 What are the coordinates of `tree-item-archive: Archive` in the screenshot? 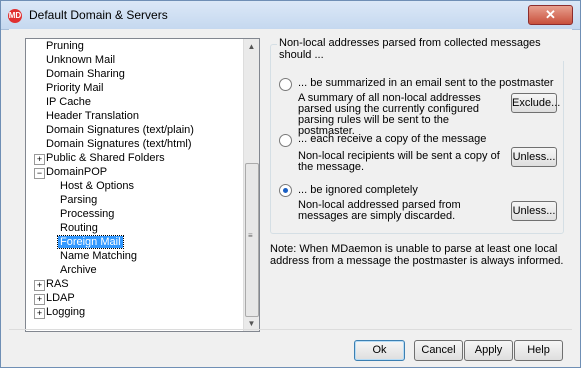 It's located at (78, 270).